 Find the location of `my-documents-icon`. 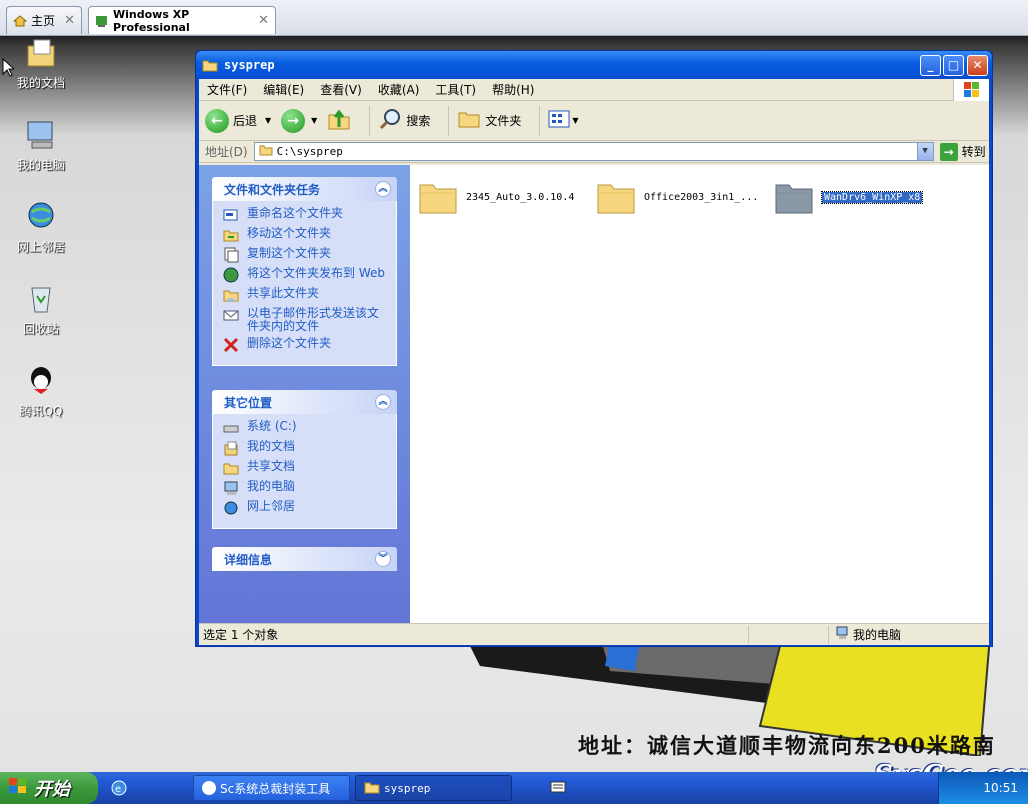

my-documents-icon is located at coordinates (231, 448).